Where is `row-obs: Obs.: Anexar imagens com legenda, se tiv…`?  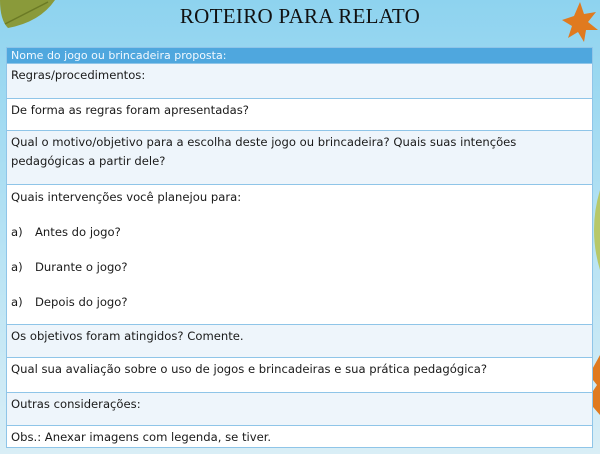
row-obs: Obs.: Anexar imagens com legenda, se tiv… is located at coordinates (299, 436).